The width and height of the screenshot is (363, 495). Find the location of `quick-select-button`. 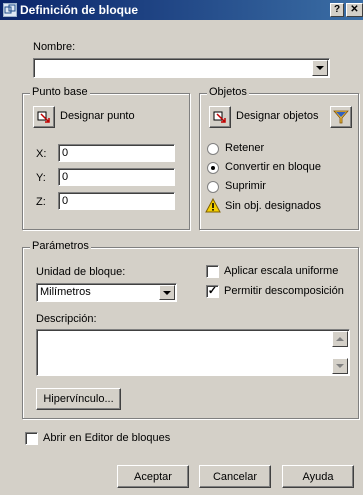

quick-select-button is located at coordinates (341, 117).